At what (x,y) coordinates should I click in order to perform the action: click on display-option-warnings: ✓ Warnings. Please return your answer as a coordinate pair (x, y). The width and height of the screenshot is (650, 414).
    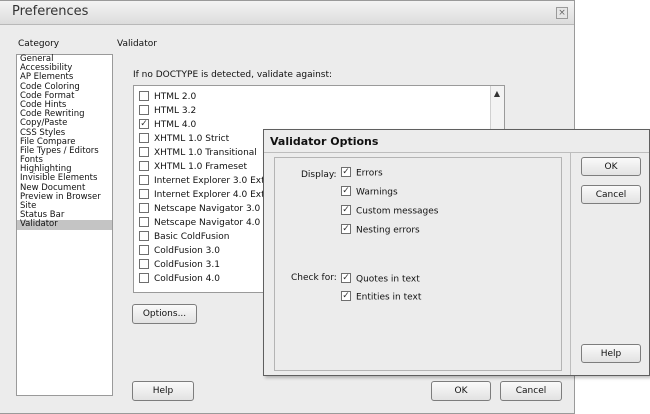
    Looking at the image, I should click on (369, 192).